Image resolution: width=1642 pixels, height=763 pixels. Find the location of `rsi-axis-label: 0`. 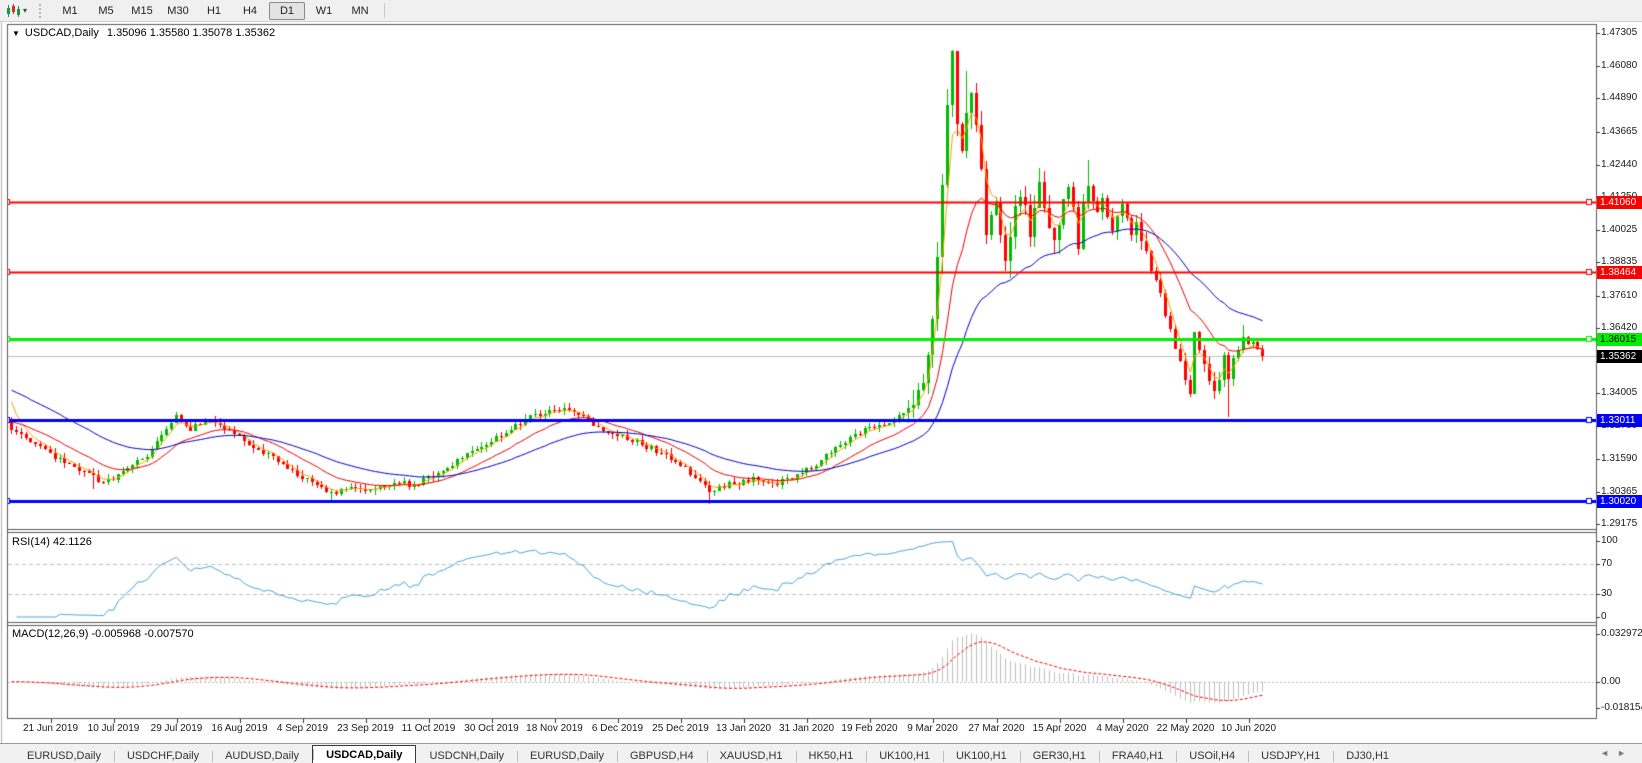

rsi-axis-label: 0 is located at coordinates (1604, 616).